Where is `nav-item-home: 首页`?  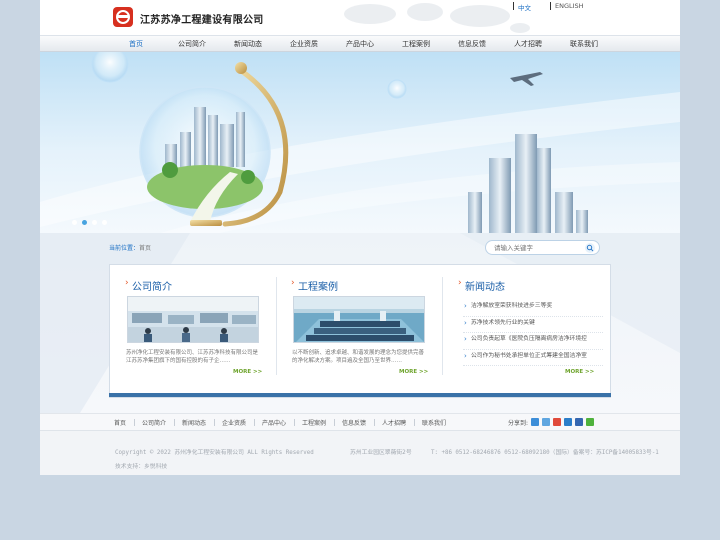
nav-item-home: 首页 is located at coordinates (136, 44).